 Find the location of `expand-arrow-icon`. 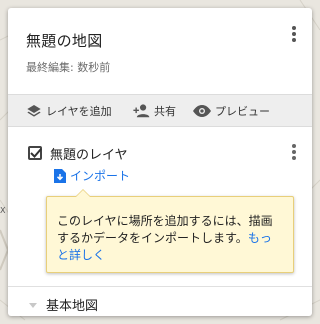

expand-arrow-icon is located at coordinates (33, 305).